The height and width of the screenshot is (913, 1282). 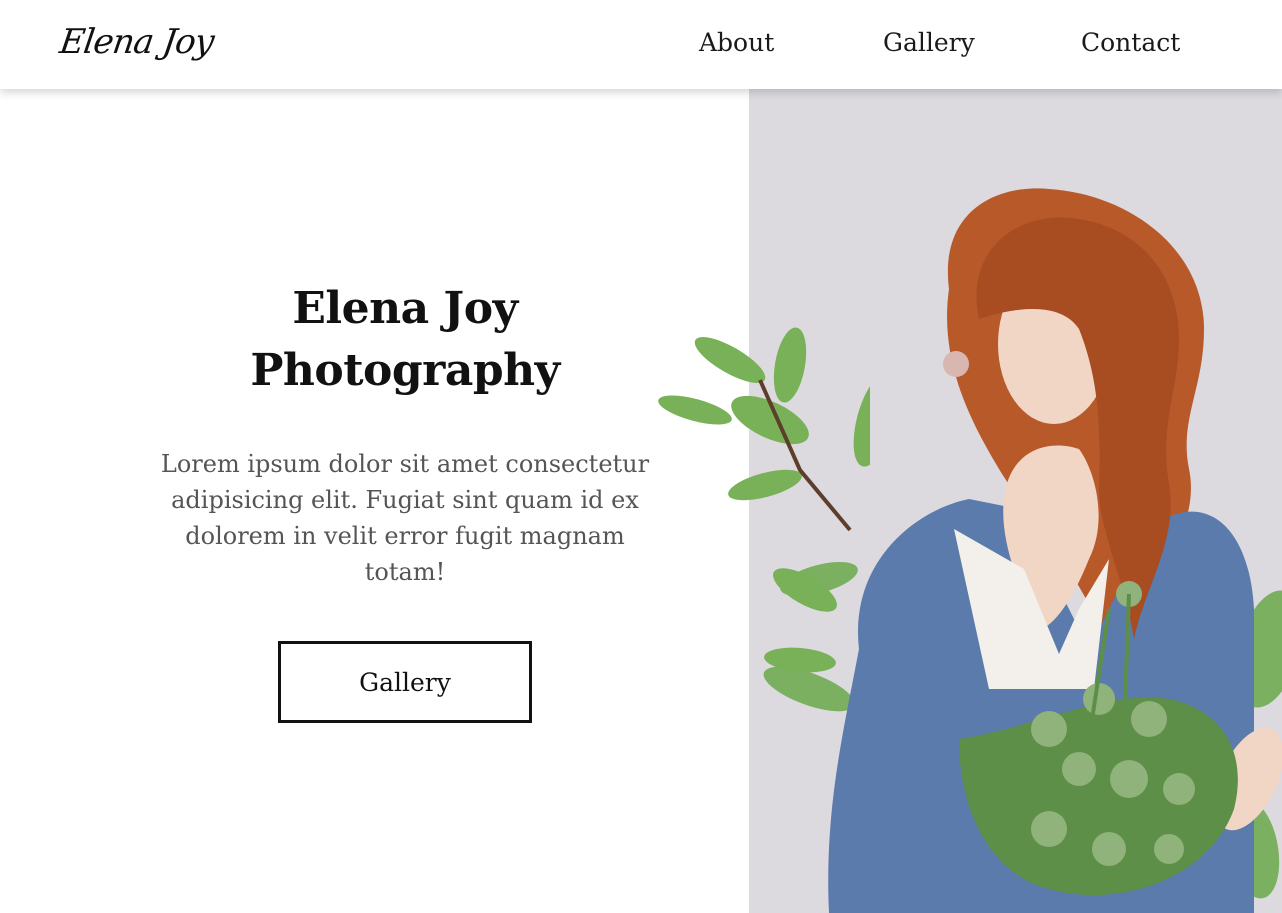 What do you see at coordinates (736, 43) in the screenshot?
I see `nav-link-about: About` at bounding box center [736, 43].